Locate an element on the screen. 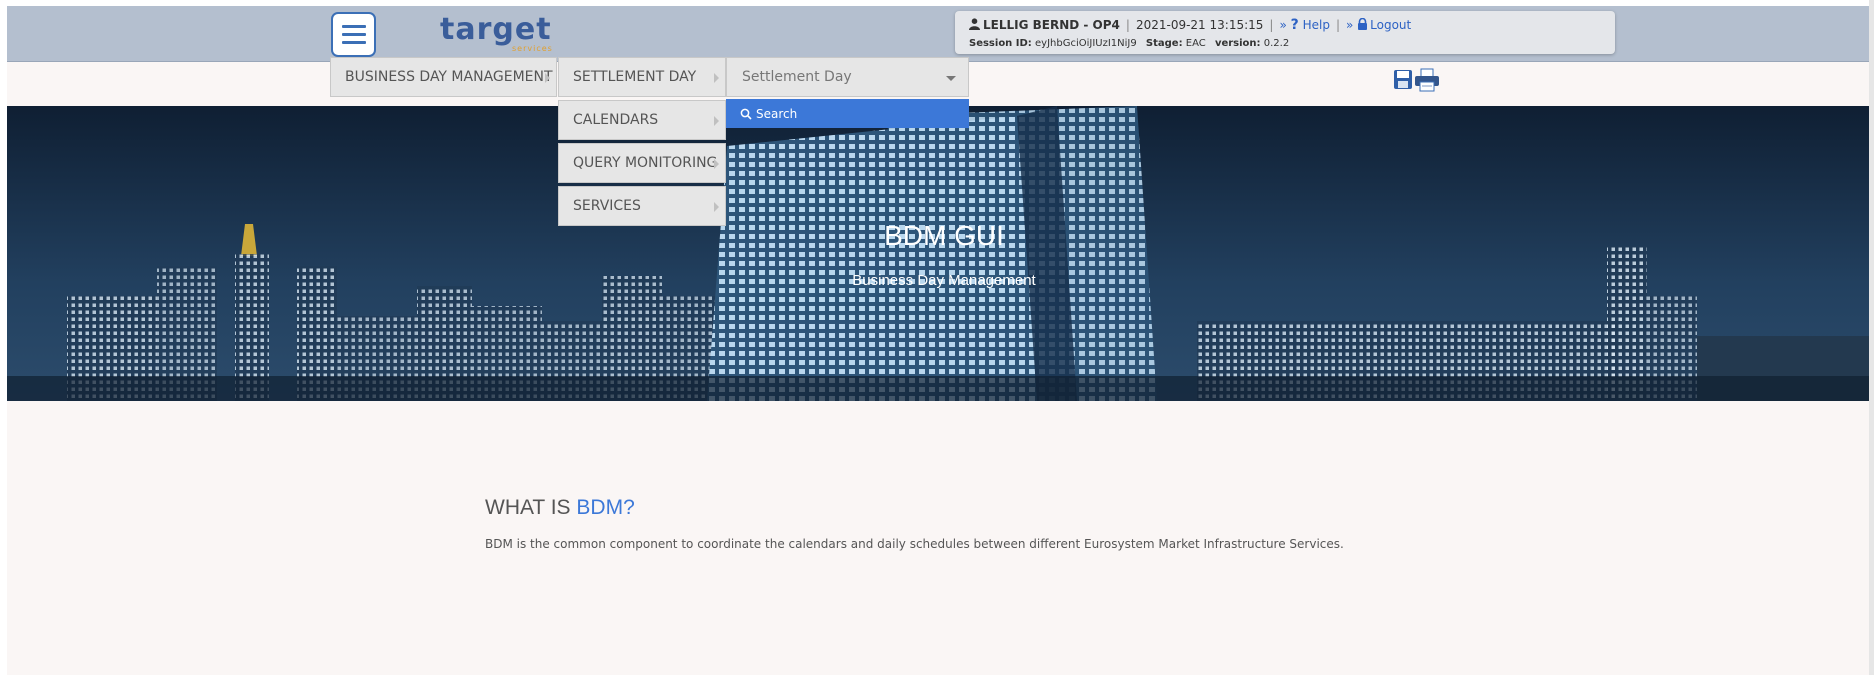 The height and width of the screenshot is (675, 1874). version-label: version: is located at coordinates (1237, 43).